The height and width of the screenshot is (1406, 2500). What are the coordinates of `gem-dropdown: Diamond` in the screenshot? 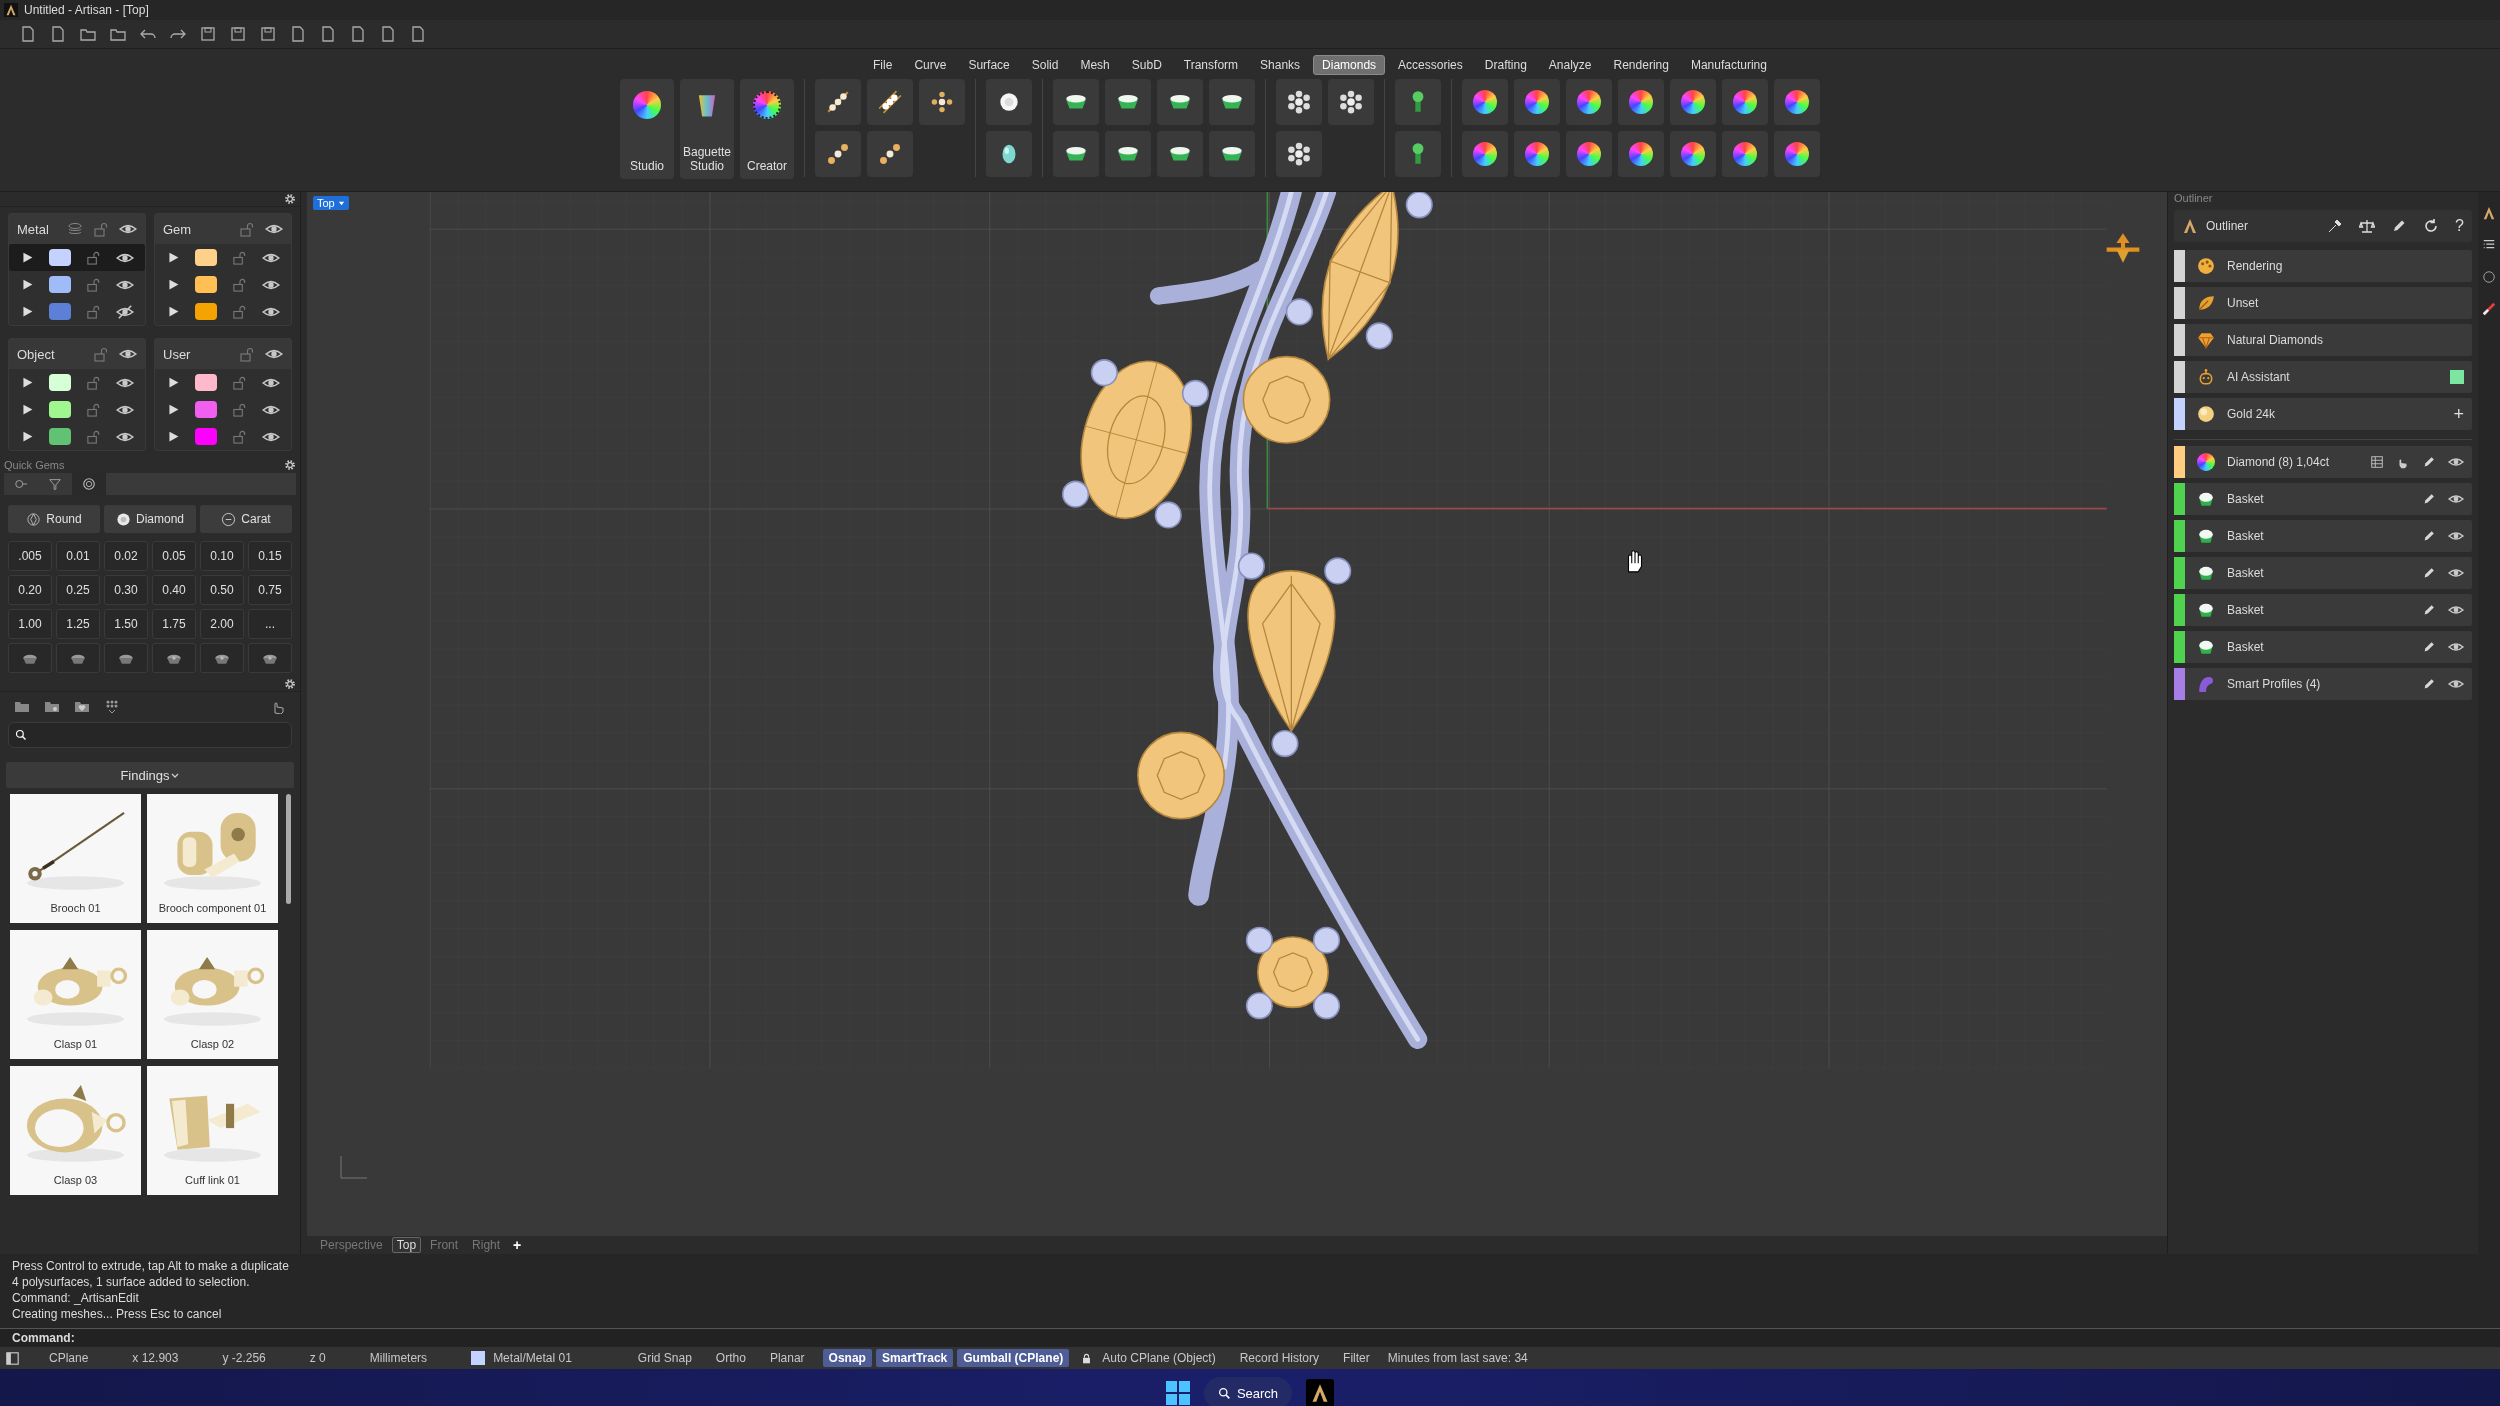 It's located at (150, 519).